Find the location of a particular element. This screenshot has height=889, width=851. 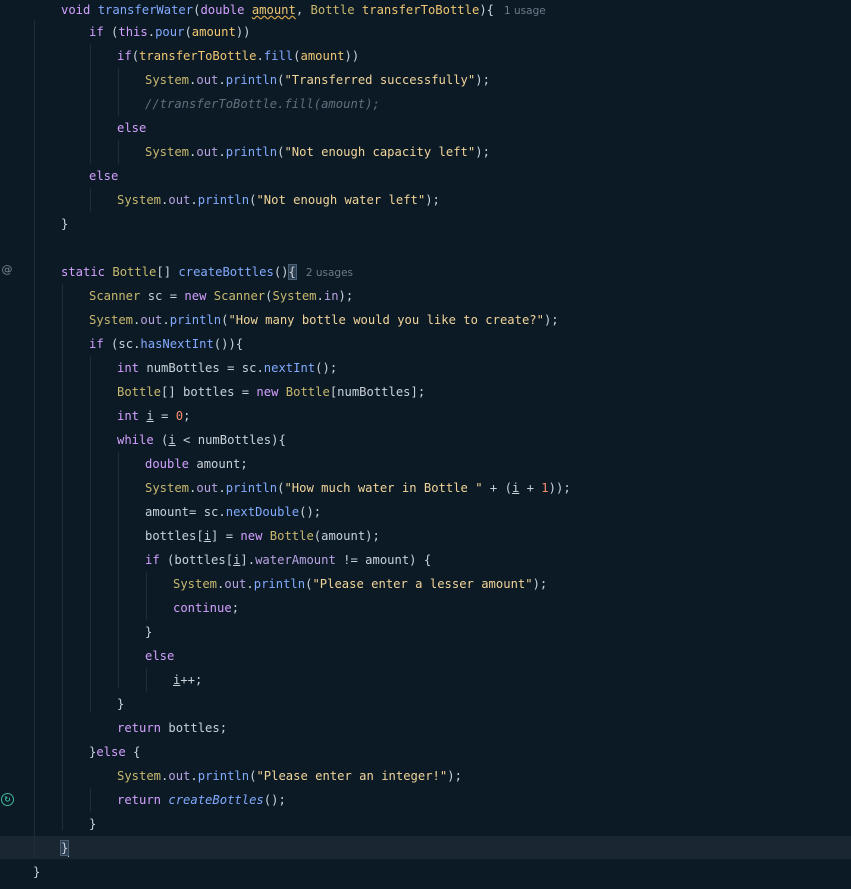

punctuation: (); is located at coordinates (326, 368).